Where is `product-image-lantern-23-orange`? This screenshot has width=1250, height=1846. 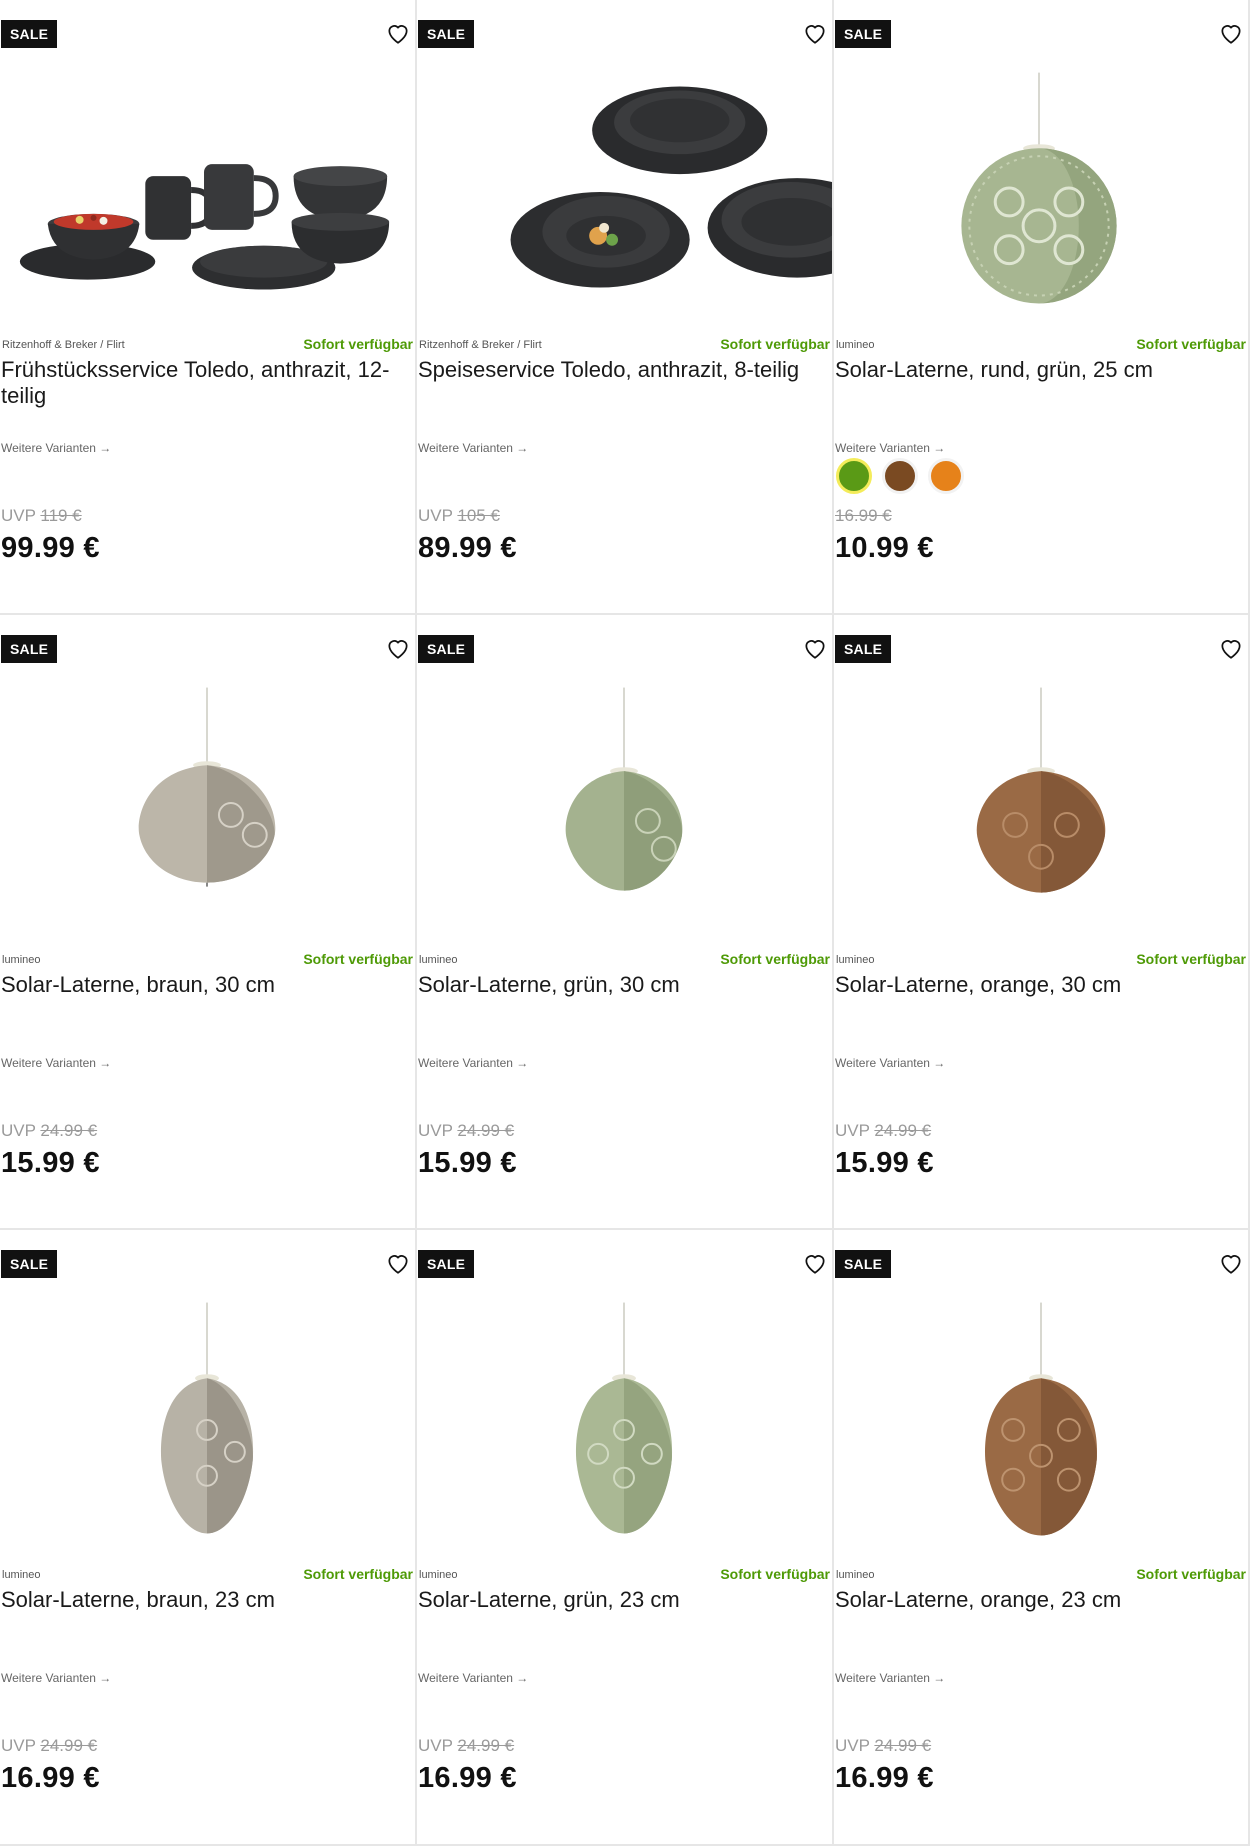
product-image-lantern-23-orange is located at coordinates (1041, 1422).